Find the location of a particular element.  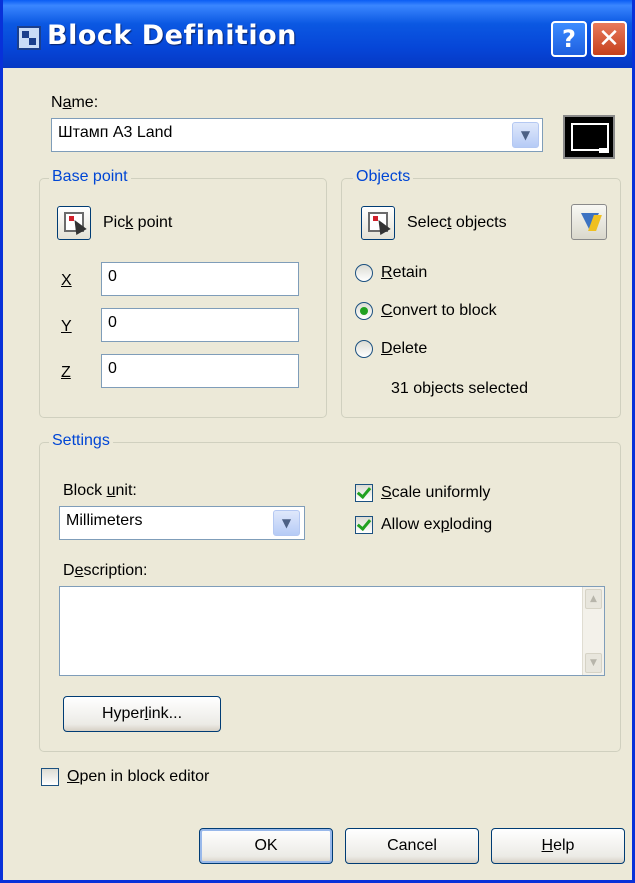

name-value: Штамп А3 Land is located at coordinates (115, 132).